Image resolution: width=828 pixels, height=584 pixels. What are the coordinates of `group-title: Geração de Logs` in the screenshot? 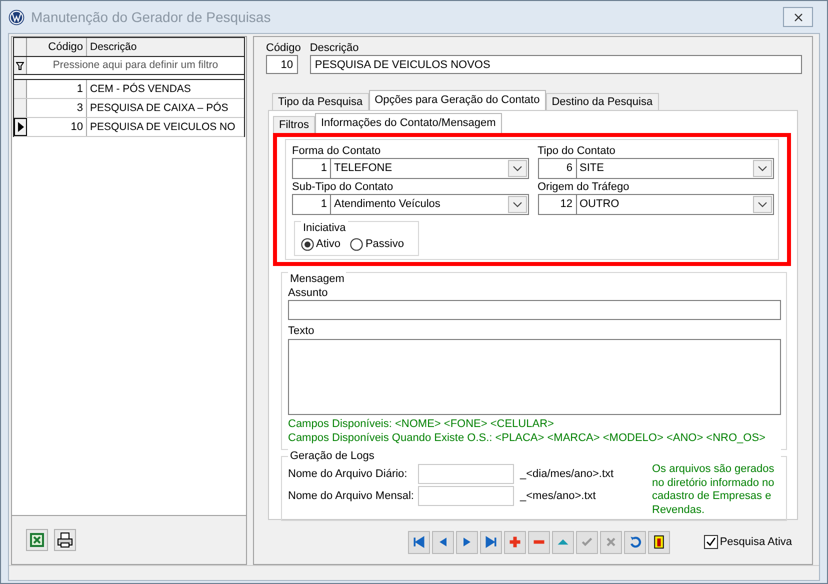 It's located at (534, 456).